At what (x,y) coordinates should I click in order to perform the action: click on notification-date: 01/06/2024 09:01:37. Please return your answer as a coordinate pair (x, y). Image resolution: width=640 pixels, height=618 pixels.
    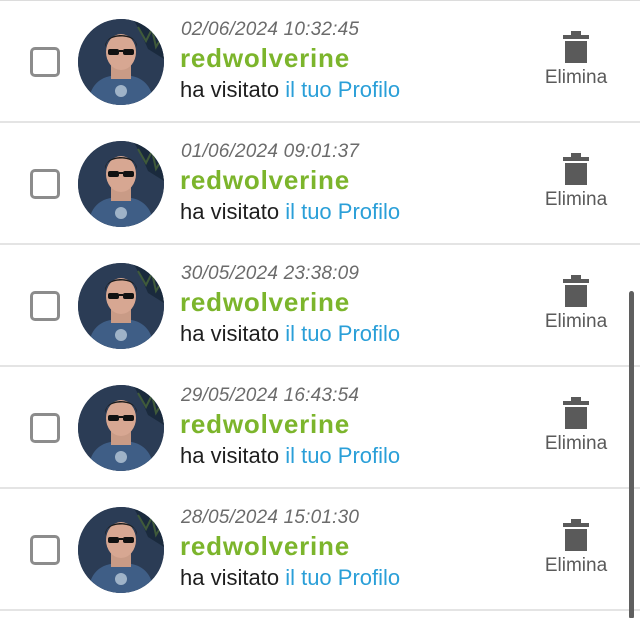
    Looking at the image, I should click on (270, 151).